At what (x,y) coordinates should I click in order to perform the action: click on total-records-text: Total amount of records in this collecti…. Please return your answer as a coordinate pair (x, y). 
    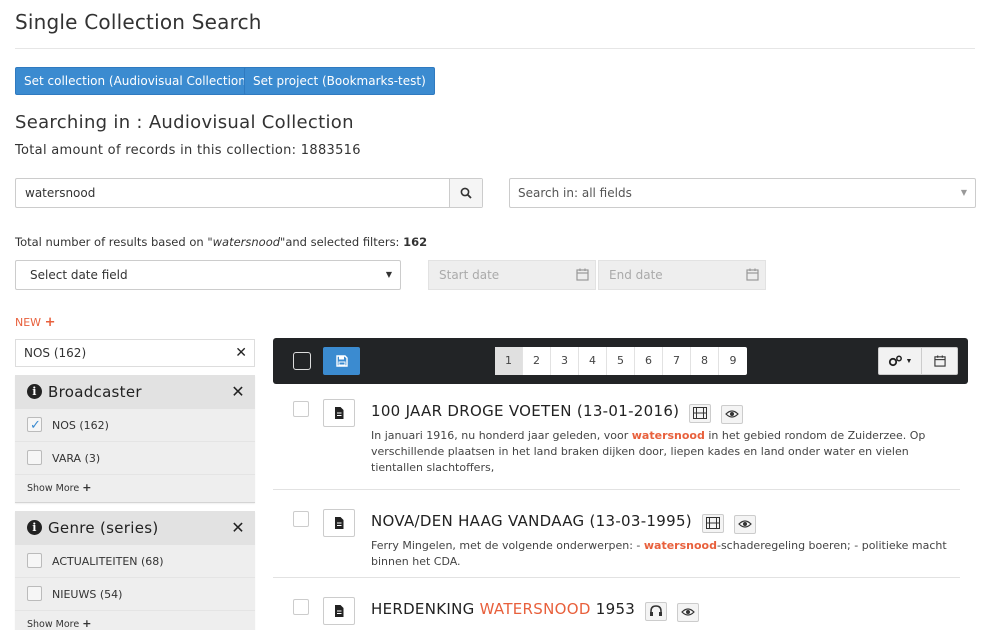
    Looking at the image, I should click on (188, 150).